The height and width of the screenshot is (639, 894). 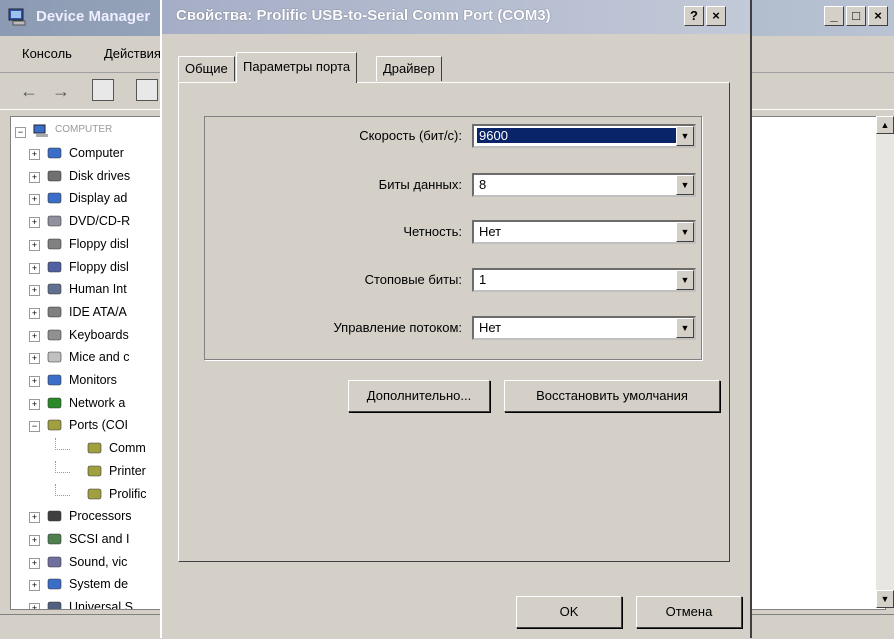 I want to click on tree-item-label: Computer, so click(x=96, y=153).